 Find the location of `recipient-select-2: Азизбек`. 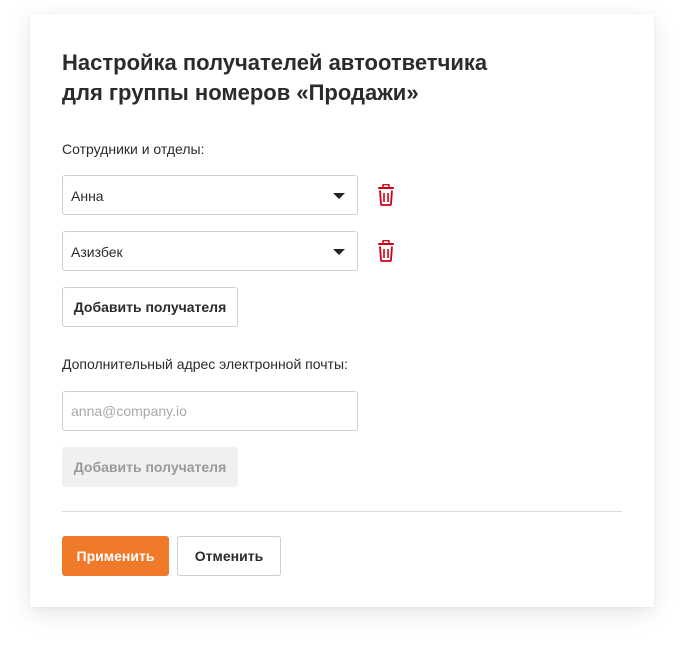

recipient-select-2: Азизбек is located at coordinates (210, 251).